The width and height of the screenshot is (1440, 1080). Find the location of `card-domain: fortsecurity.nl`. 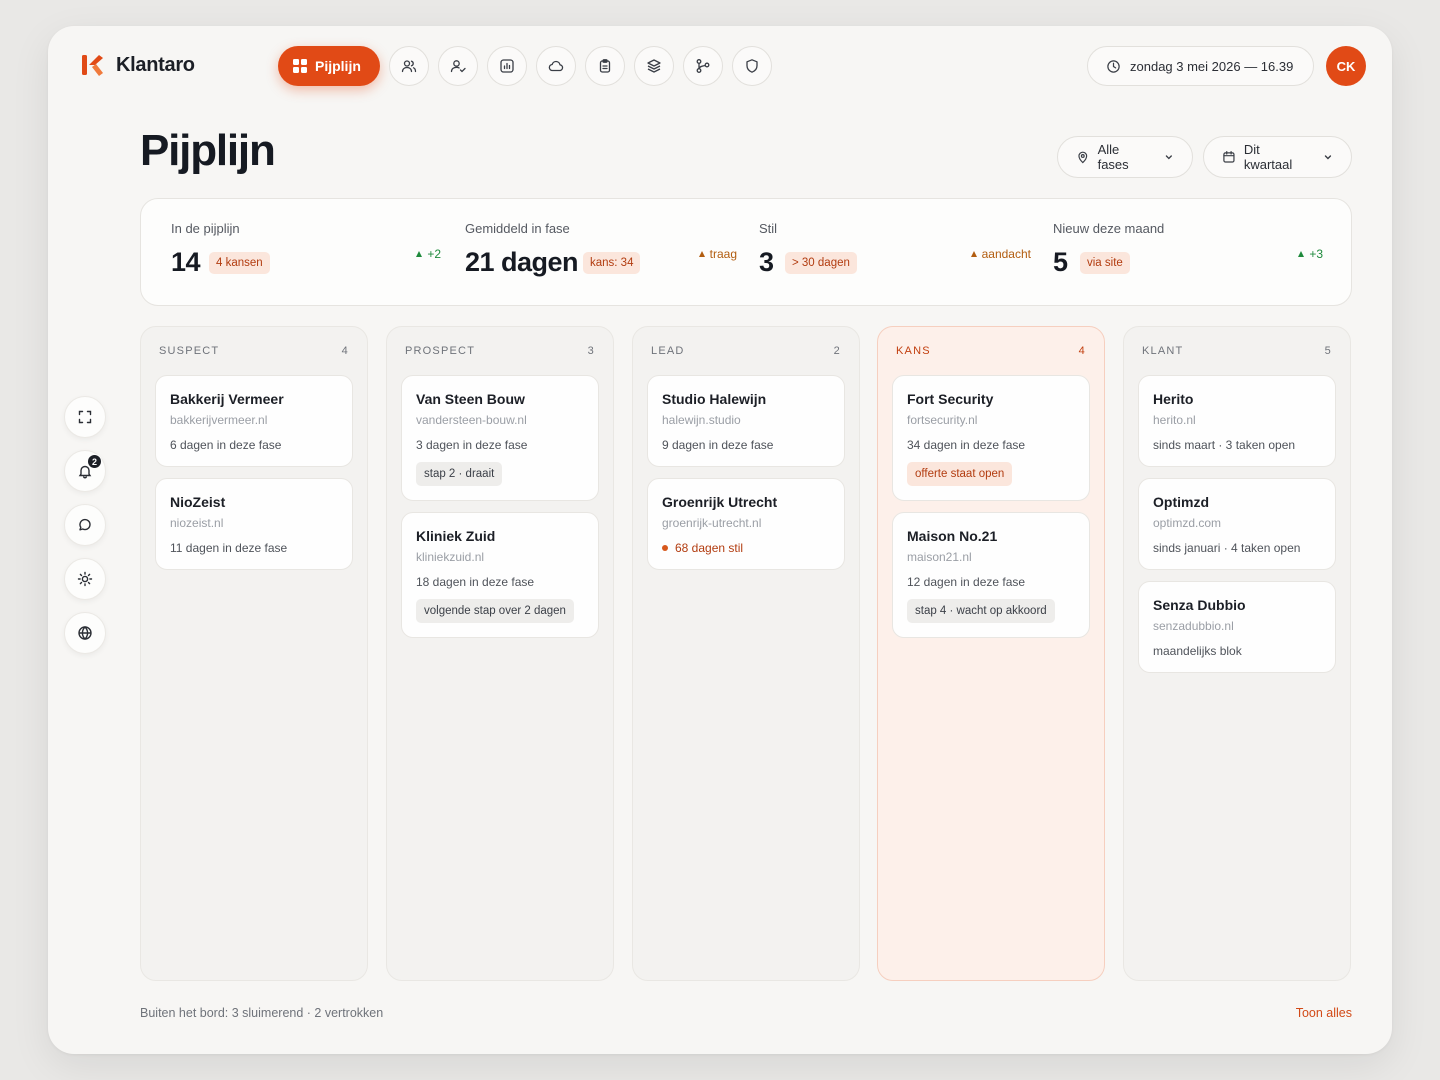

card-domain: fortsecurity.nl is located at coordinates (942, 420).